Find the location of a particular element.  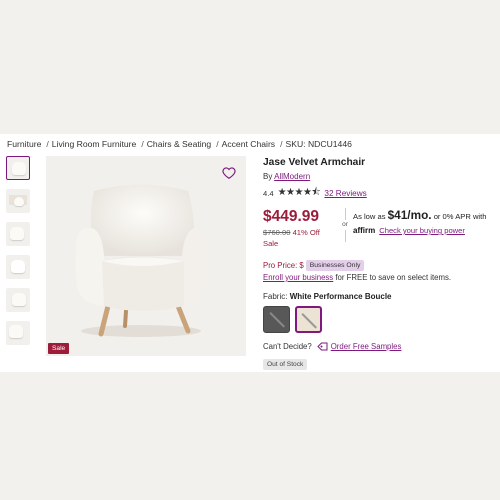

affirm-line: affirm Check your buying power is located at coordinates (426, 230).